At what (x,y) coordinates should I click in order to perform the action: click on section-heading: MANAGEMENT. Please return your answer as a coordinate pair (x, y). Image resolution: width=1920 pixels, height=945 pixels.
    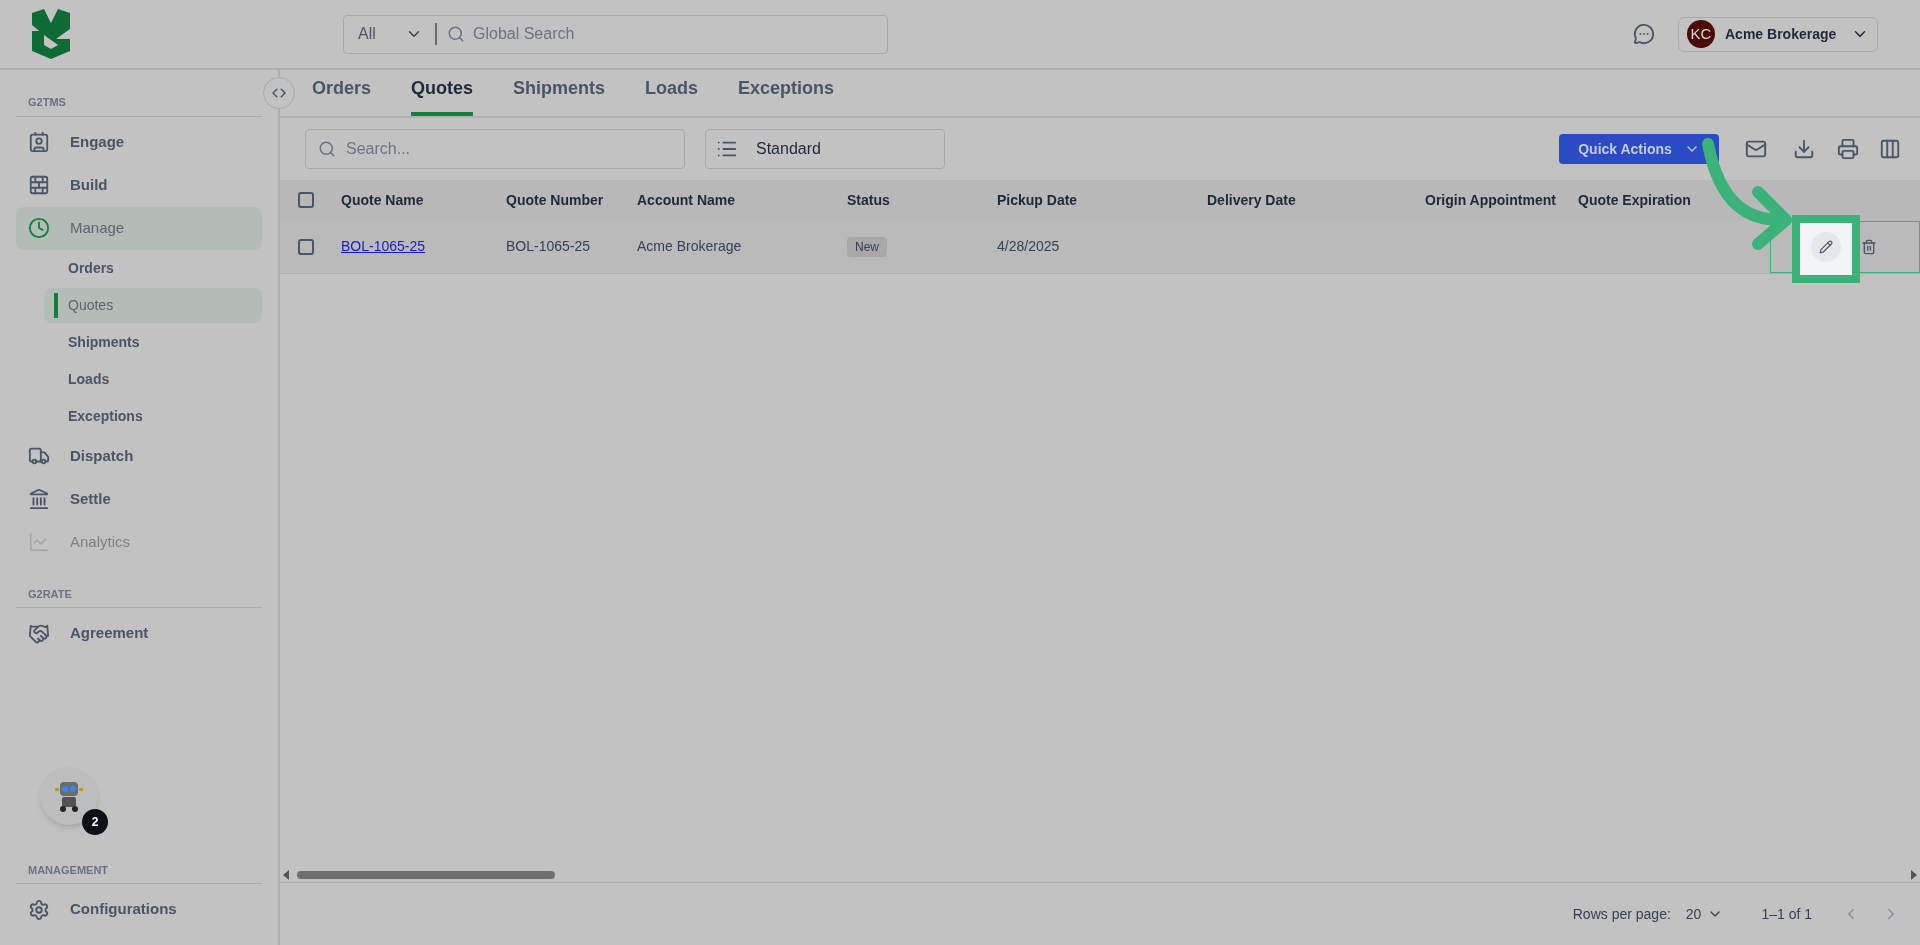
    Looking at the image, I should click on (139, 872).